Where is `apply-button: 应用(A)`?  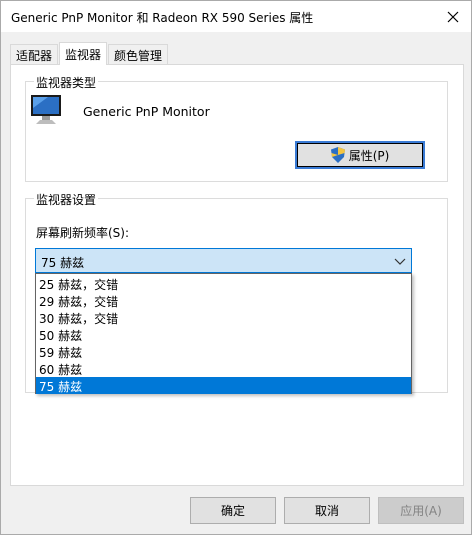 apply-button: 应用(A) is located at coordinates (421, 510).